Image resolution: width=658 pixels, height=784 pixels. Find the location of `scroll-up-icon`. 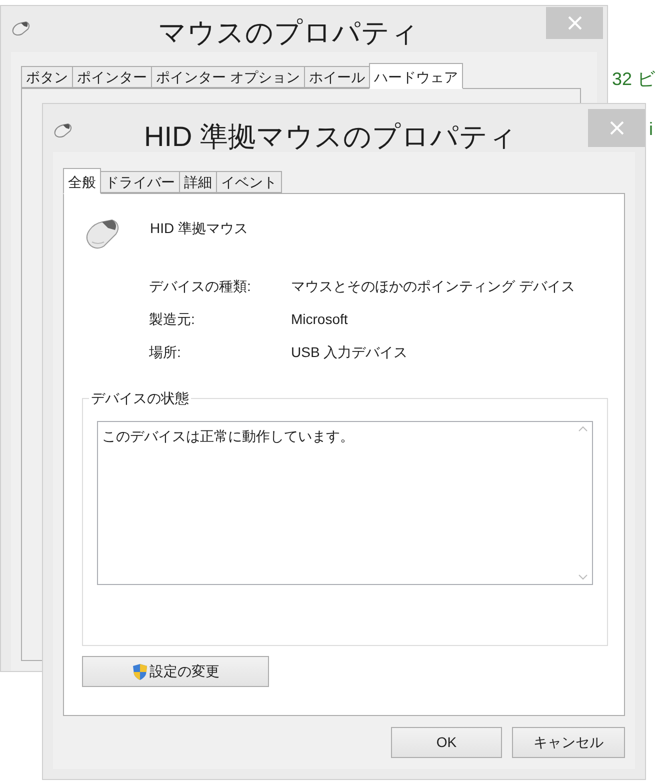

scroll-up-icon is located at coordinates (583, 429).